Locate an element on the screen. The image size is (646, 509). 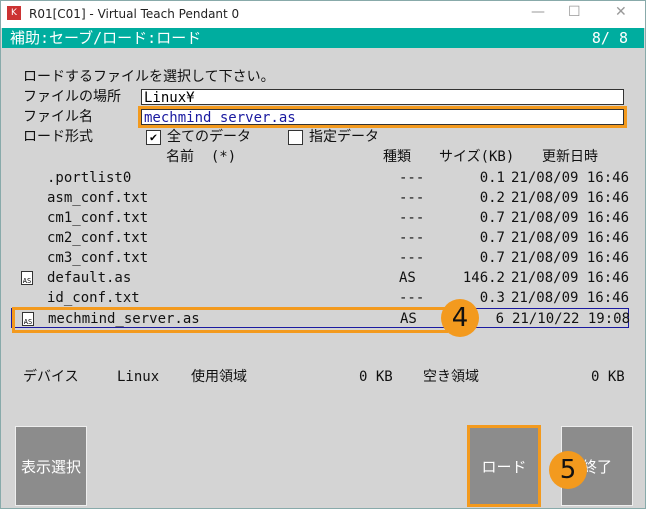
file-date: 21/10/22 19:08 is located at coordinates (571, 319).